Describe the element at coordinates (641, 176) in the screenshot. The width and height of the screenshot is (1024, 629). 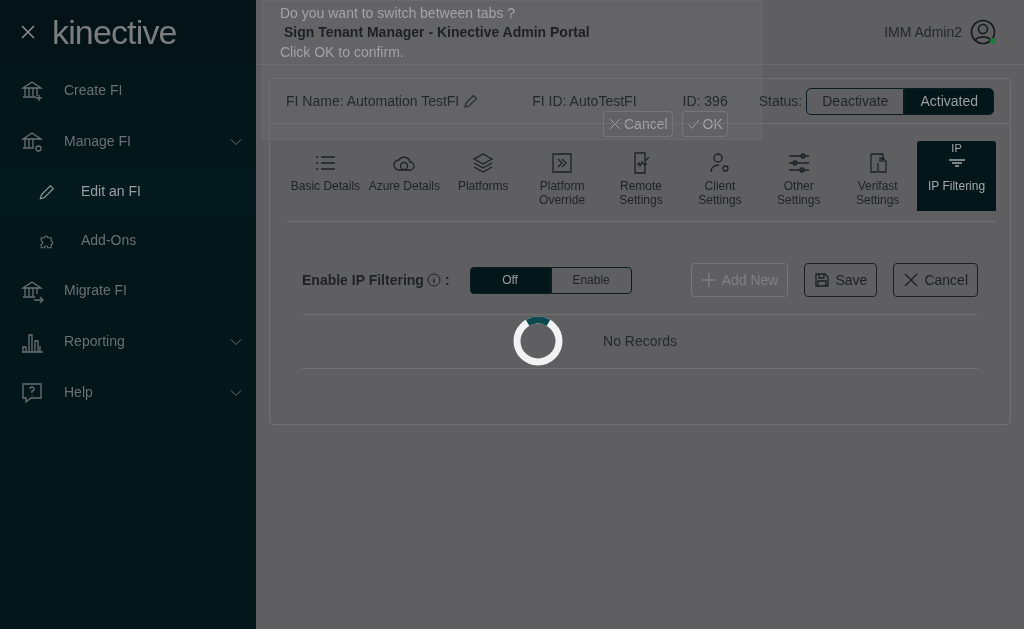
I see `tab: Remote Settings` at that location.